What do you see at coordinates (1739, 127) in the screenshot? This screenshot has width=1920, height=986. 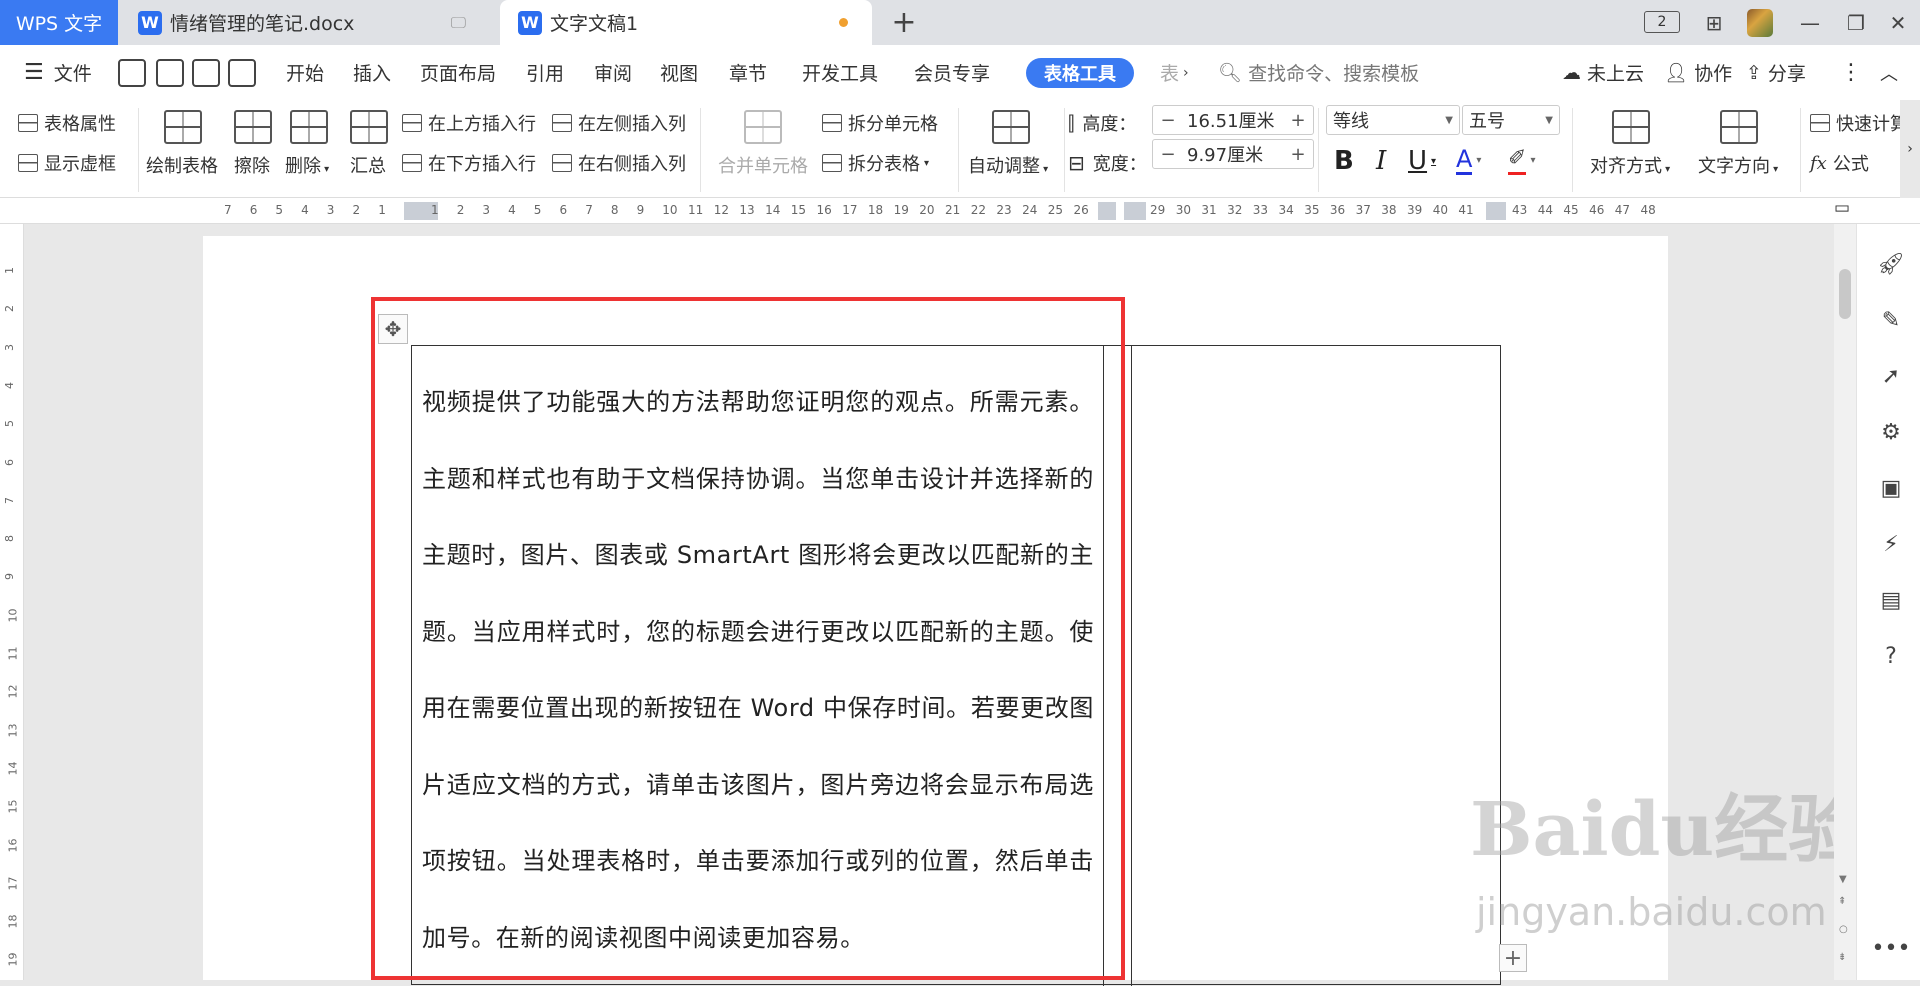 I see `text-direction-icon` at bounding box center [1739, 127].